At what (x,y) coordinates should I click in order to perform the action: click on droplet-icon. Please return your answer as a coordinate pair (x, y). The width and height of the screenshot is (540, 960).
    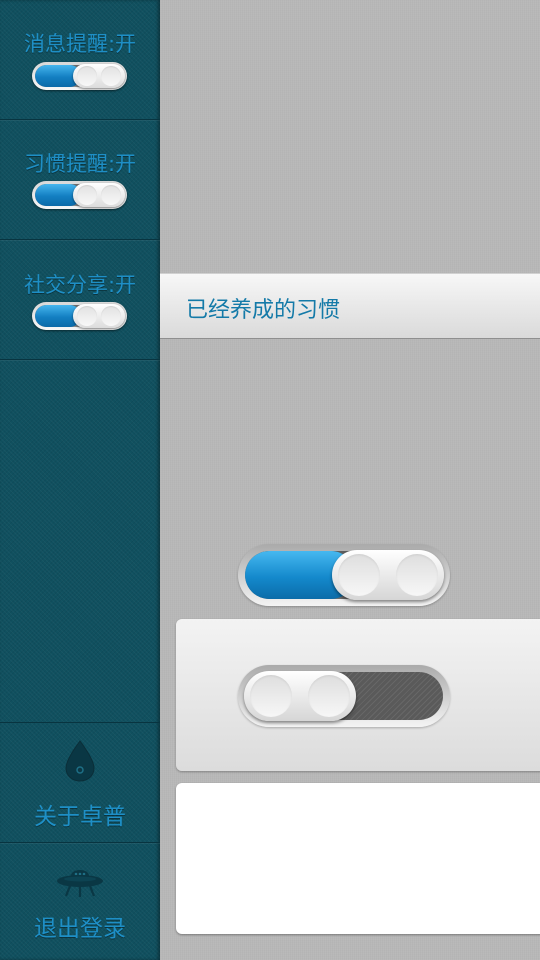
    Looking at the image, I should click on (80, 761).